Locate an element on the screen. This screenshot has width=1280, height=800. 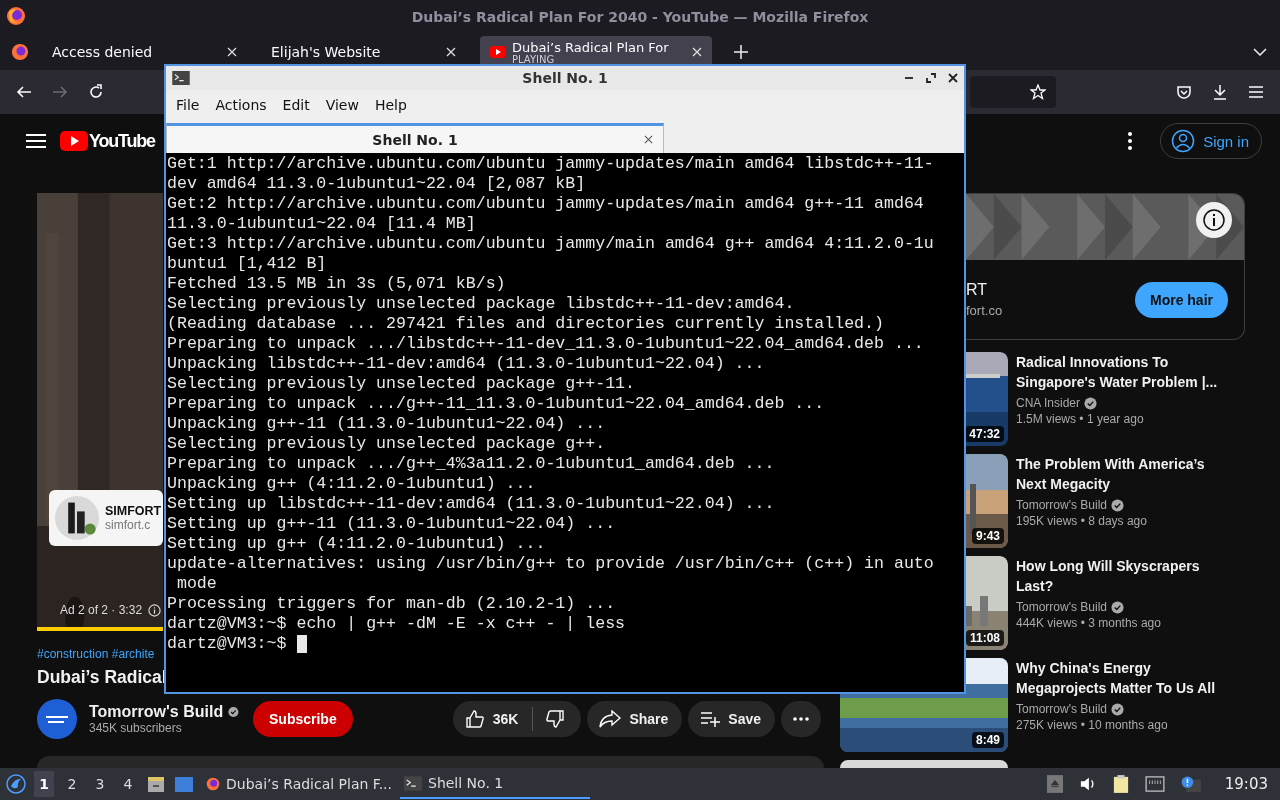
info-icon is located at coordinates (1214, 220).